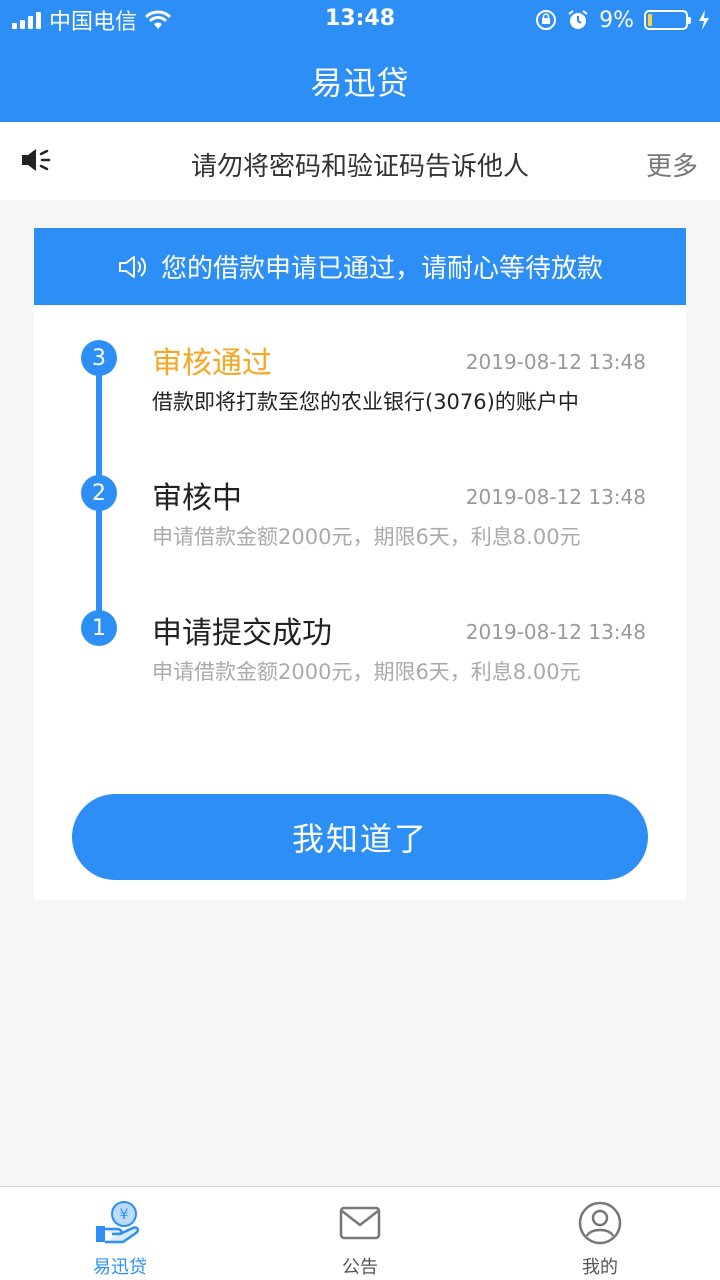 This screenshot has width=720, height=1280. I want to click on page-title: 易迅贷, so click(360, 83).